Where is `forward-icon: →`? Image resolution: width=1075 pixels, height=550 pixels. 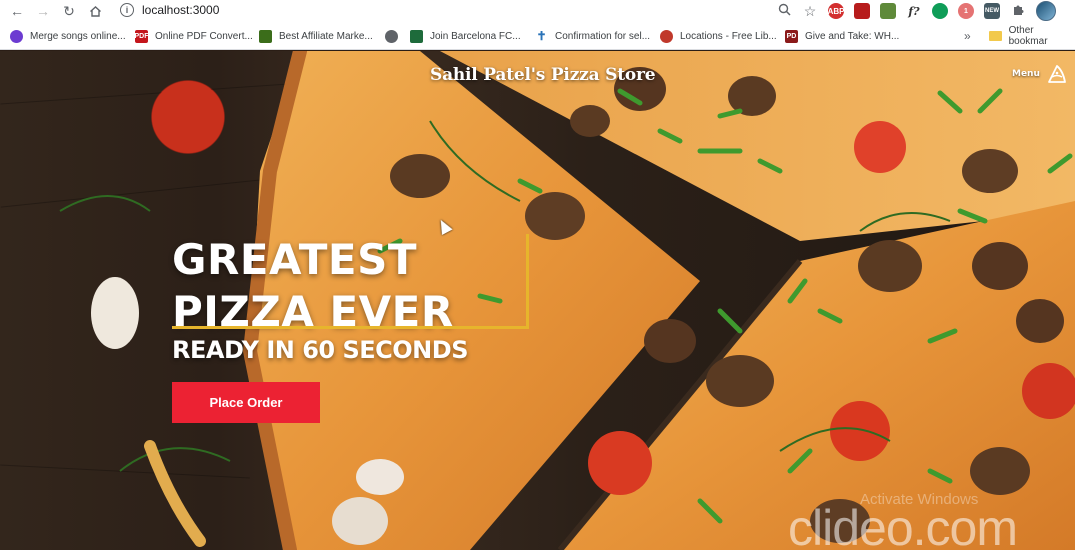
forward-icon: → is located at coordinates (43, 11).